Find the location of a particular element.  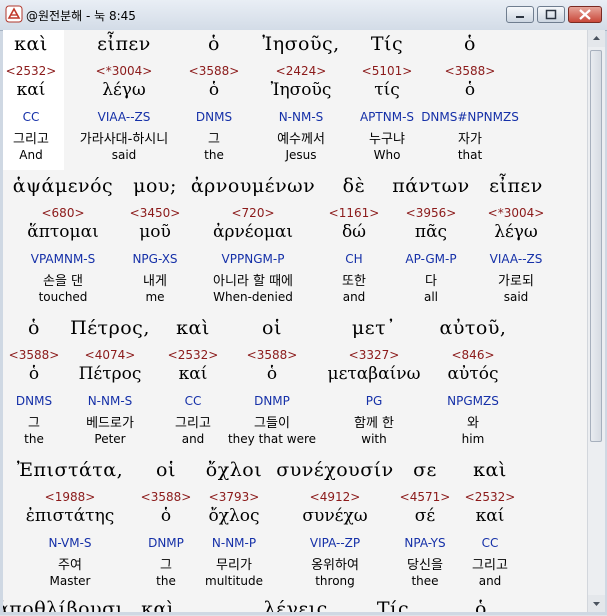

vertical-scrollbar is located at coordinates (596, 321).